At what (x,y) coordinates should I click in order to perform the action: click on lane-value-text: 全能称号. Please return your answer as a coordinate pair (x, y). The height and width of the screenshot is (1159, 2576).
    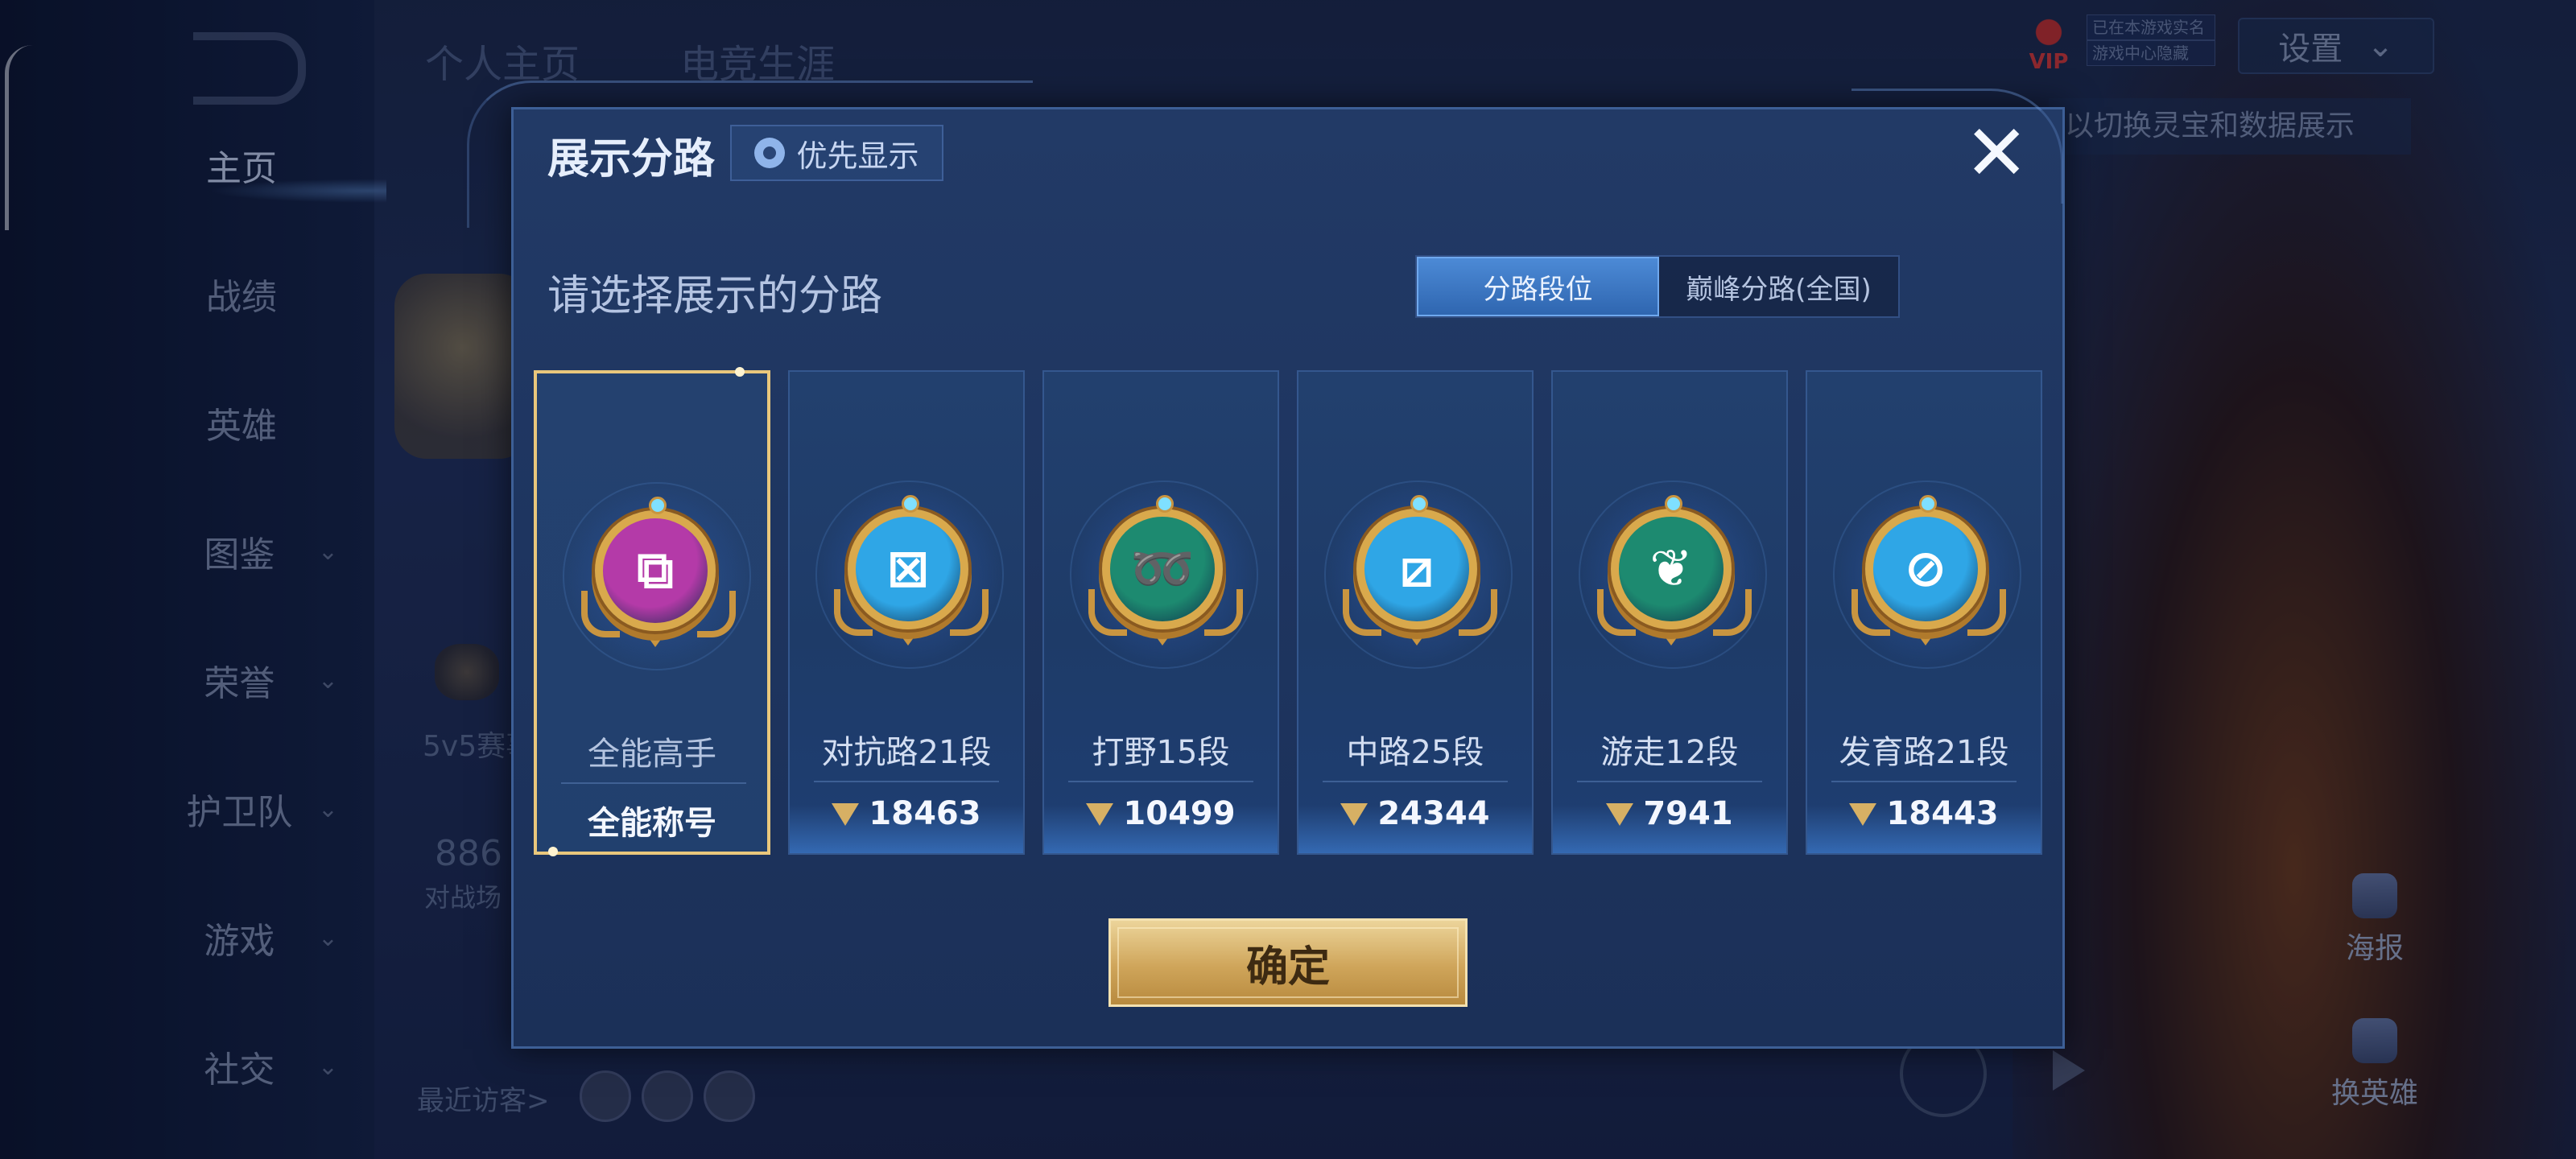
    Looking at the image, I should click on (652, 823).